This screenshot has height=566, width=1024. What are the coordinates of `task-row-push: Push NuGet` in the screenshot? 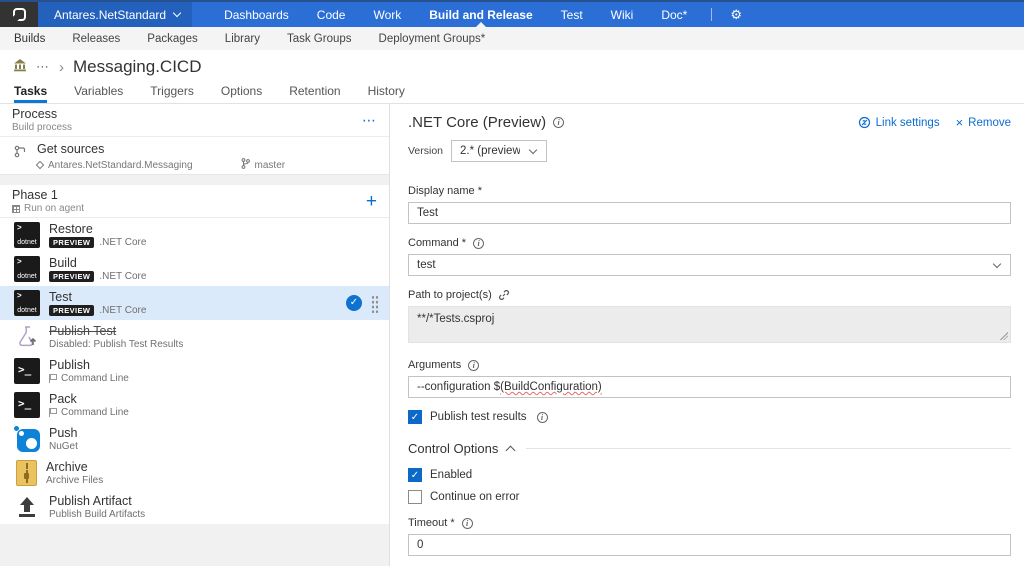 It's located at (194, 439).